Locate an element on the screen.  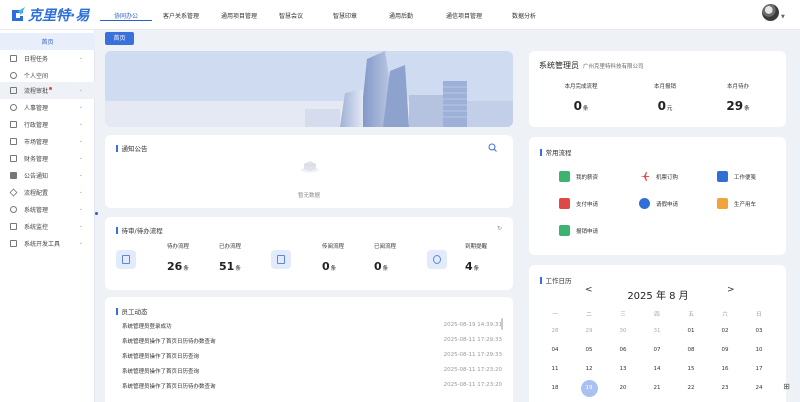
chevron-down-icon: ▼ is located at coordinates (783, 17).